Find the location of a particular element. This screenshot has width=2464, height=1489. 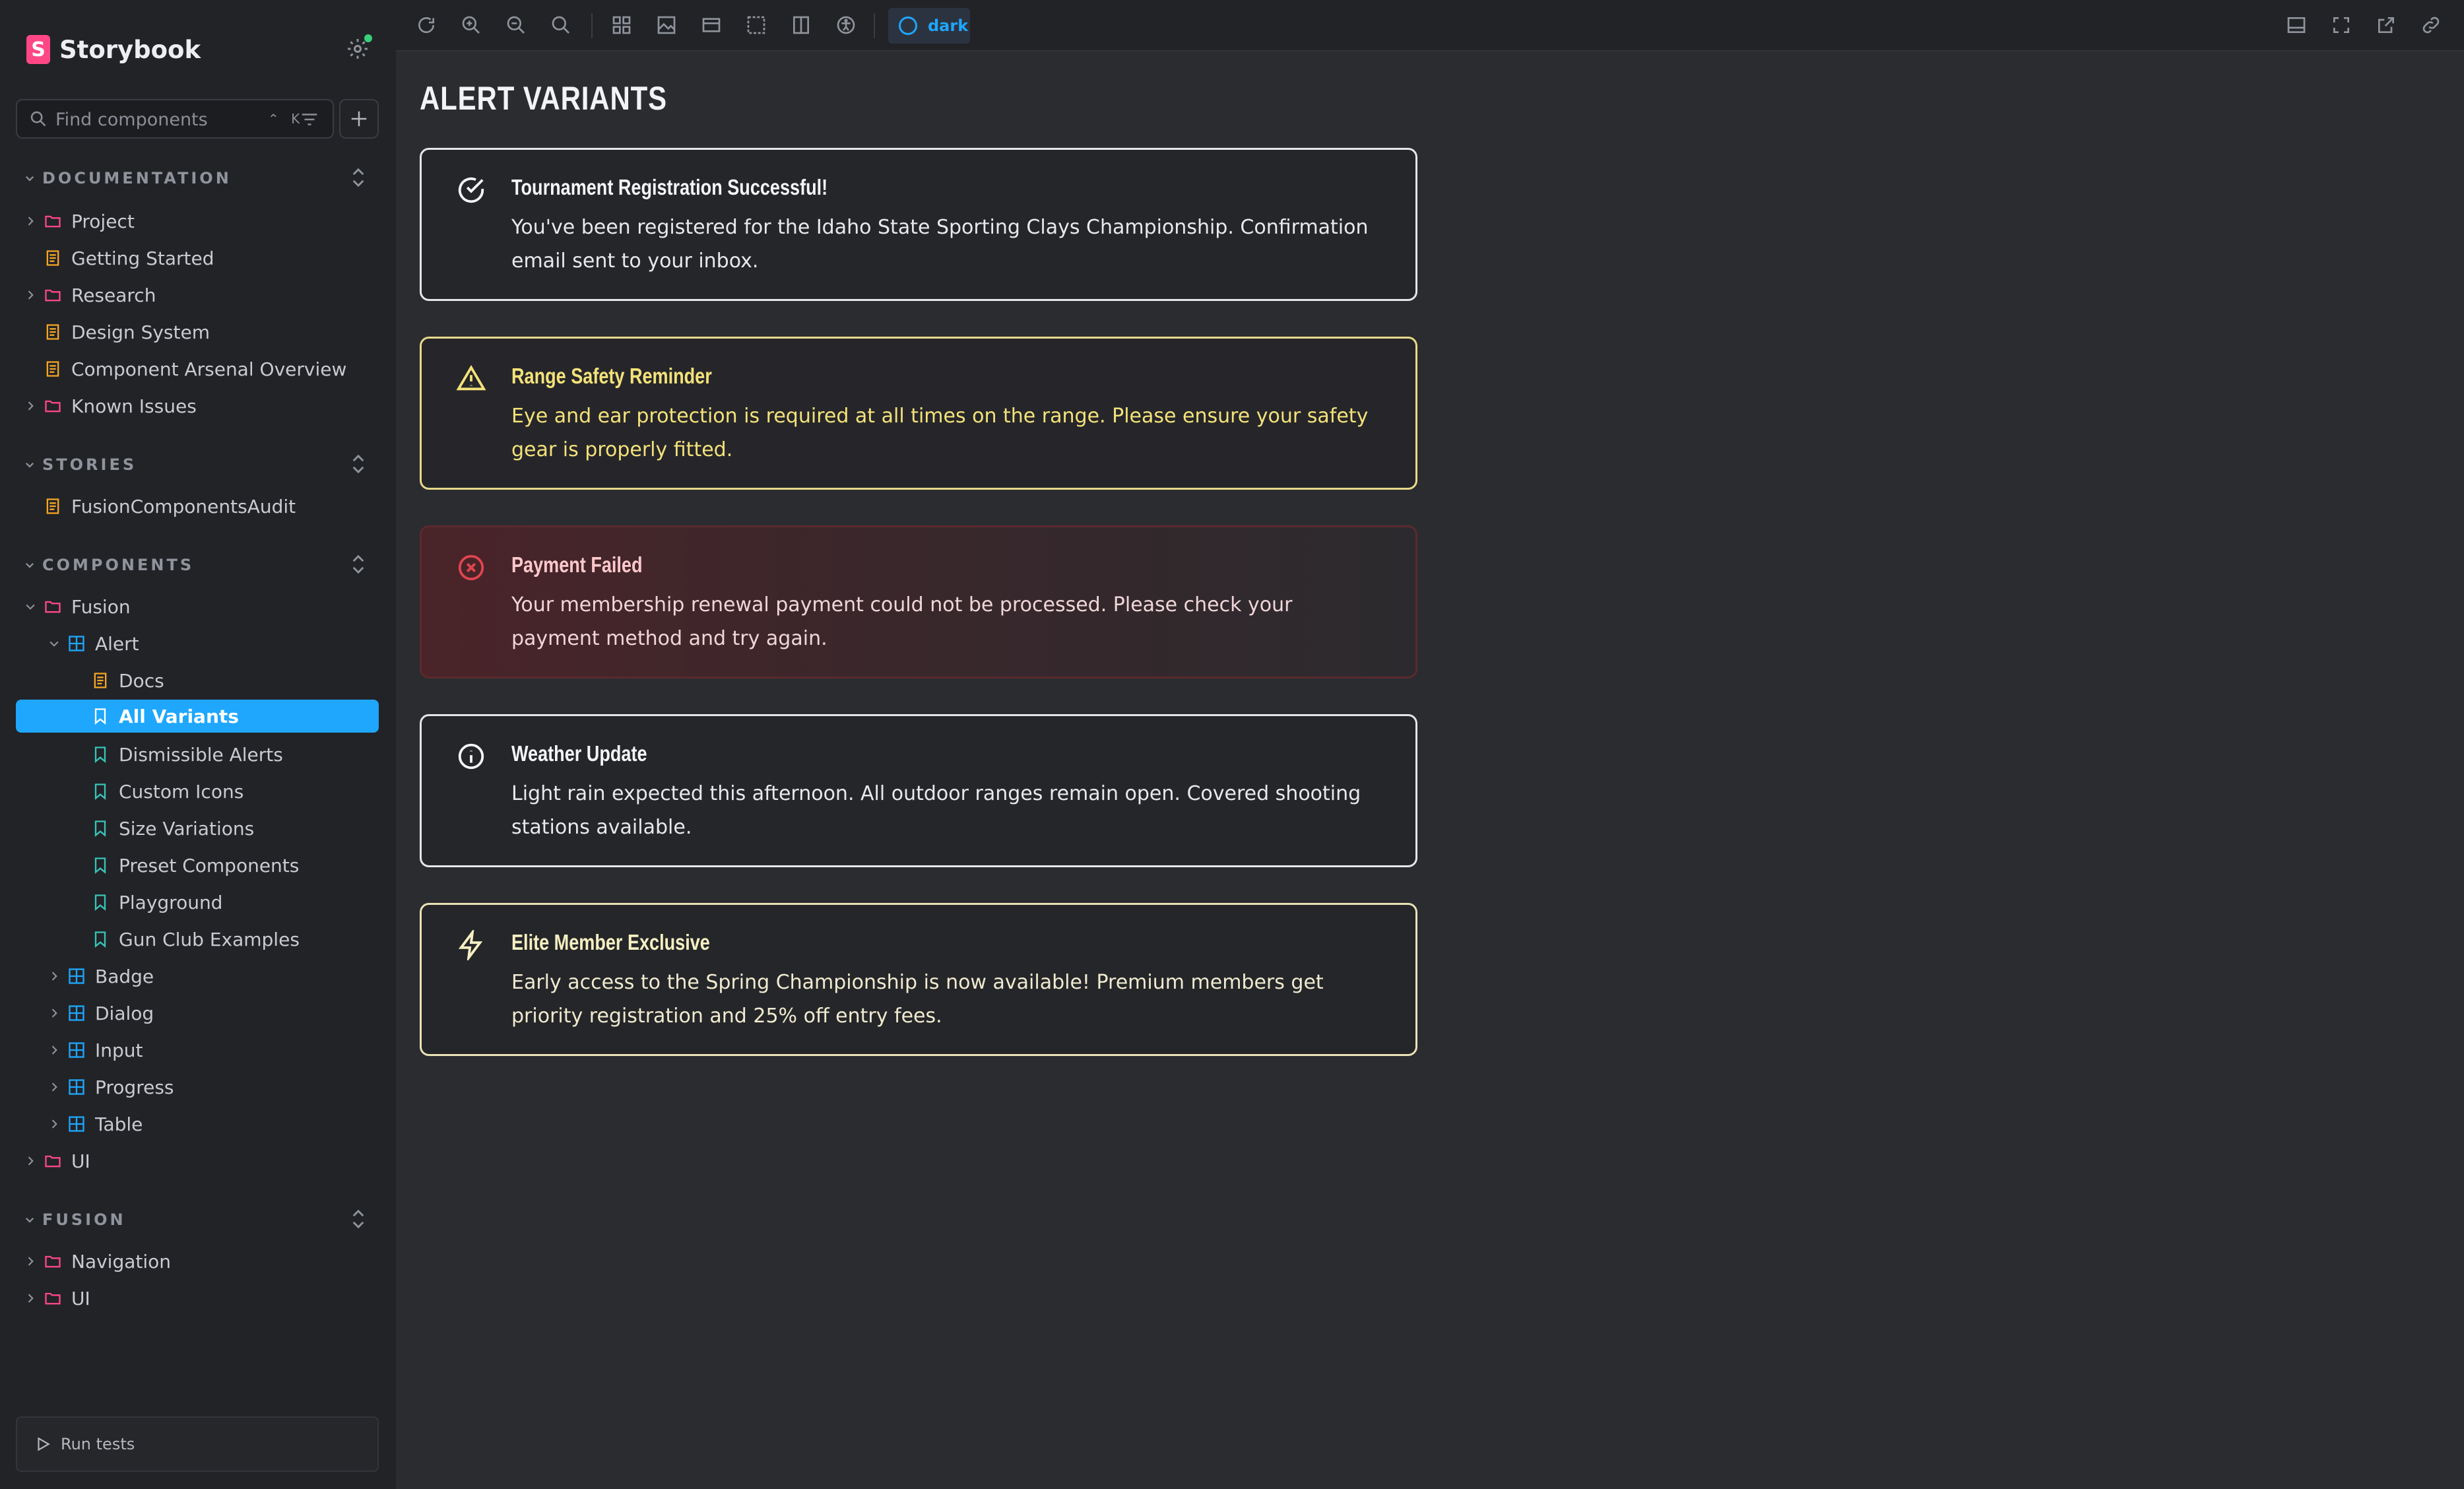

panel-toggle-icon is located at coordinates (2296, 25).